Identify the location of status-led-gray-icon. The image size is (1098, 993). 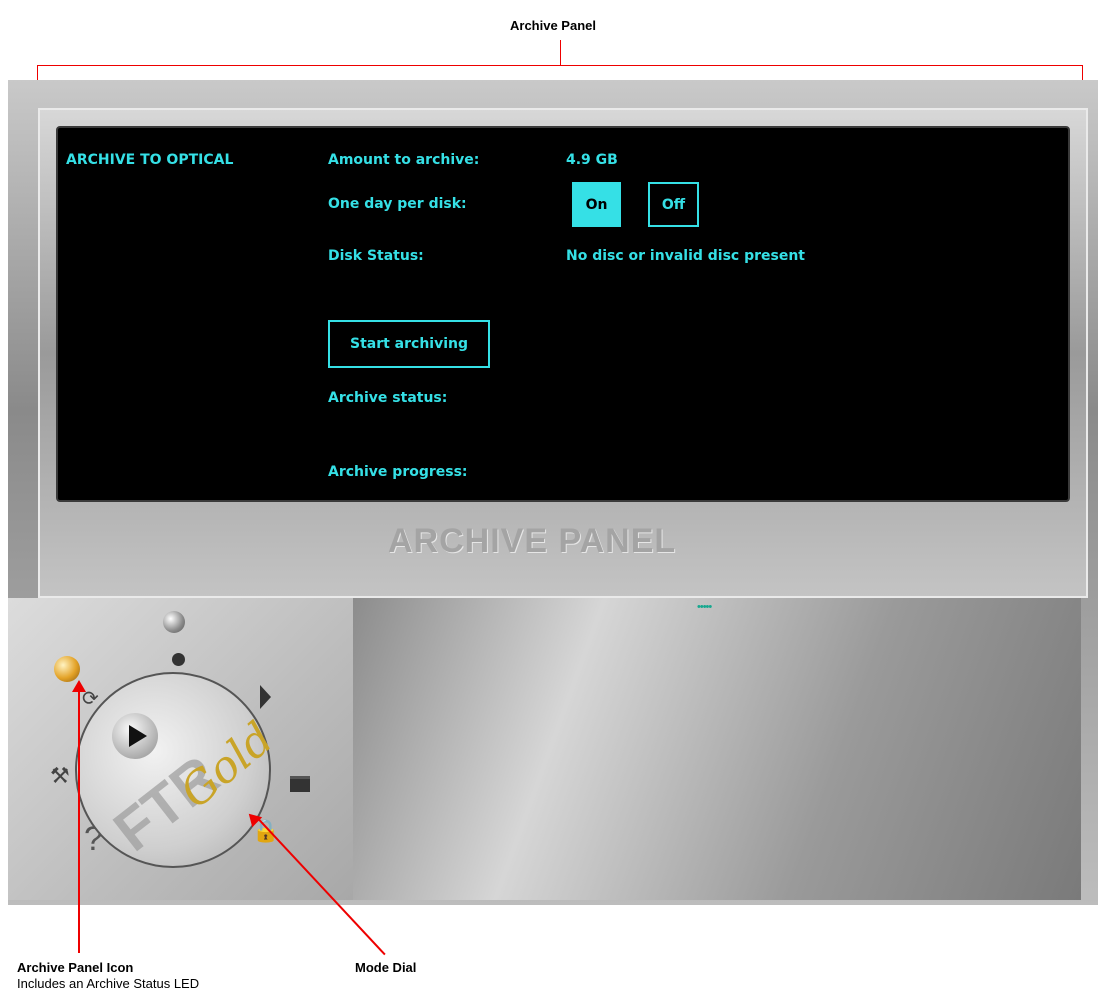
(174, 622).